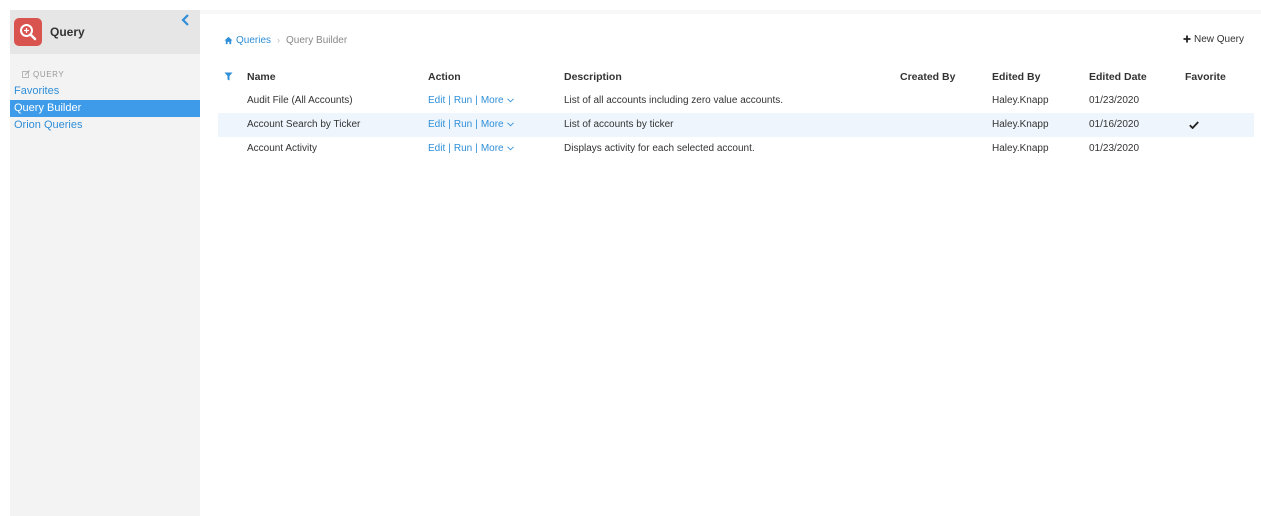  What do you see at coordinates (317, 40) in the screenshot?
I see `breadcrumb-current: Query Builder` at bounding box center [317, 40].